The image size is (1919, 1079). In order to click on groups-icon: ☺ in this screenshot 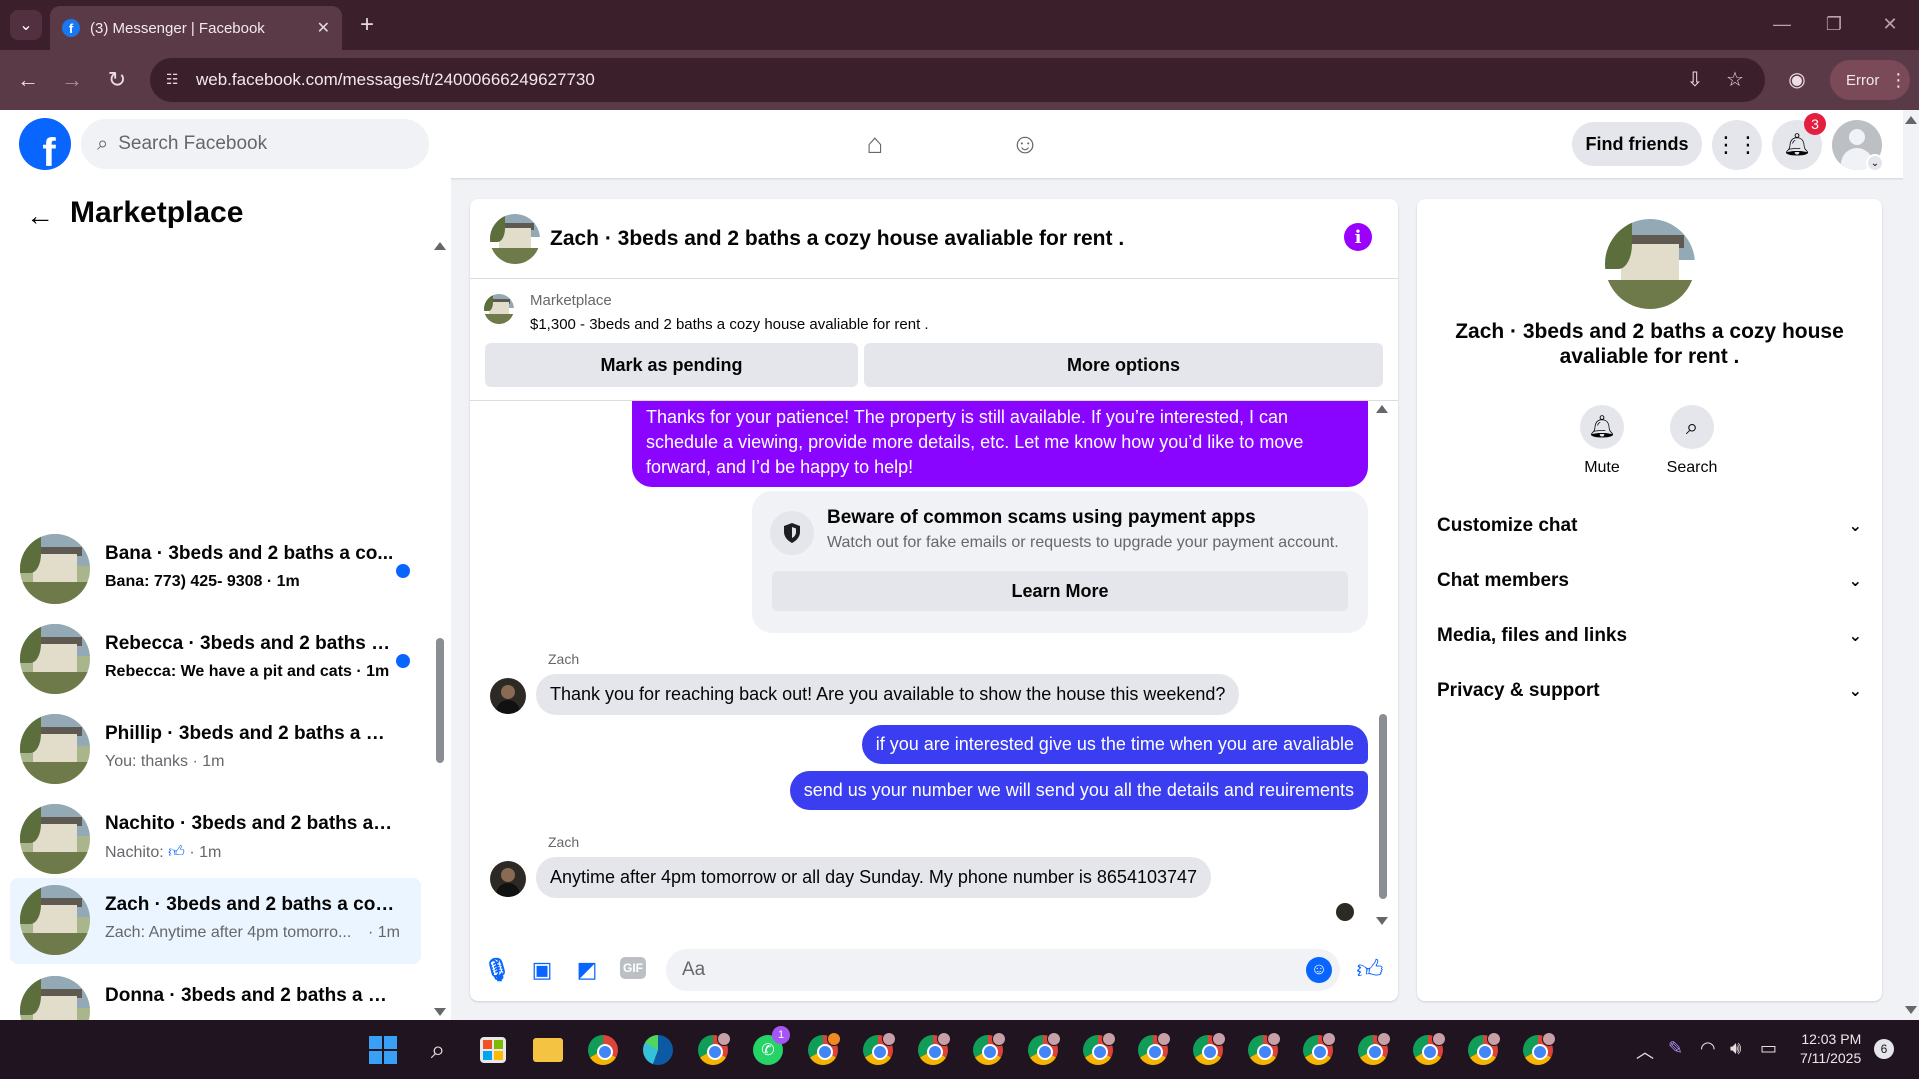, I will do `click(1025, 144)`.